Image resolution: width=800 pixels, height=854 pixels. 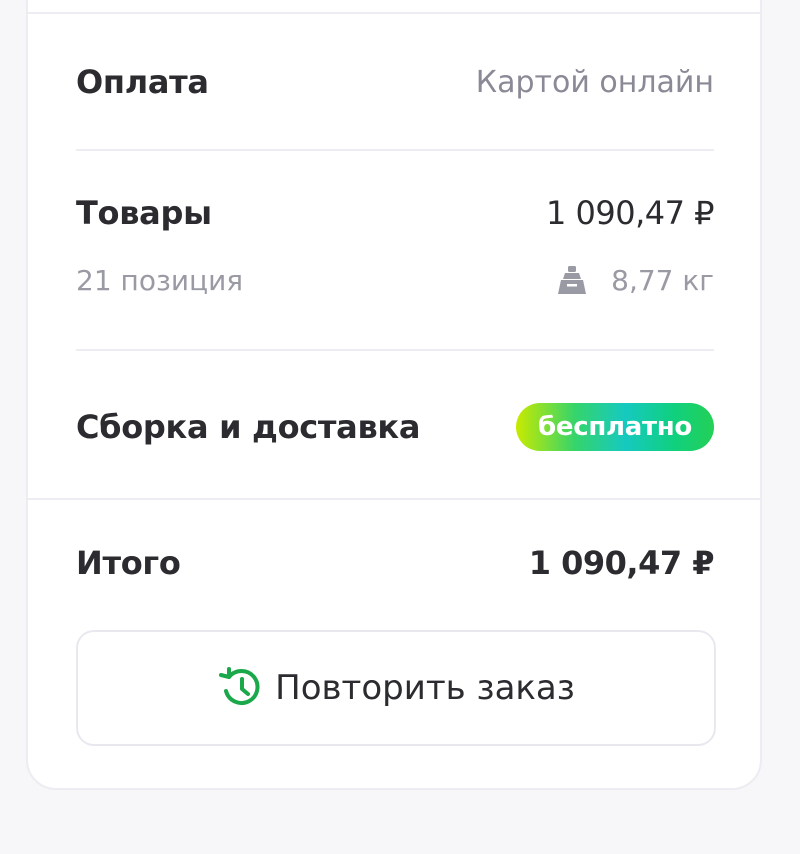 I want to click on goods-row: Товары 1 090,47 ₽, so click(x=395, y=213).